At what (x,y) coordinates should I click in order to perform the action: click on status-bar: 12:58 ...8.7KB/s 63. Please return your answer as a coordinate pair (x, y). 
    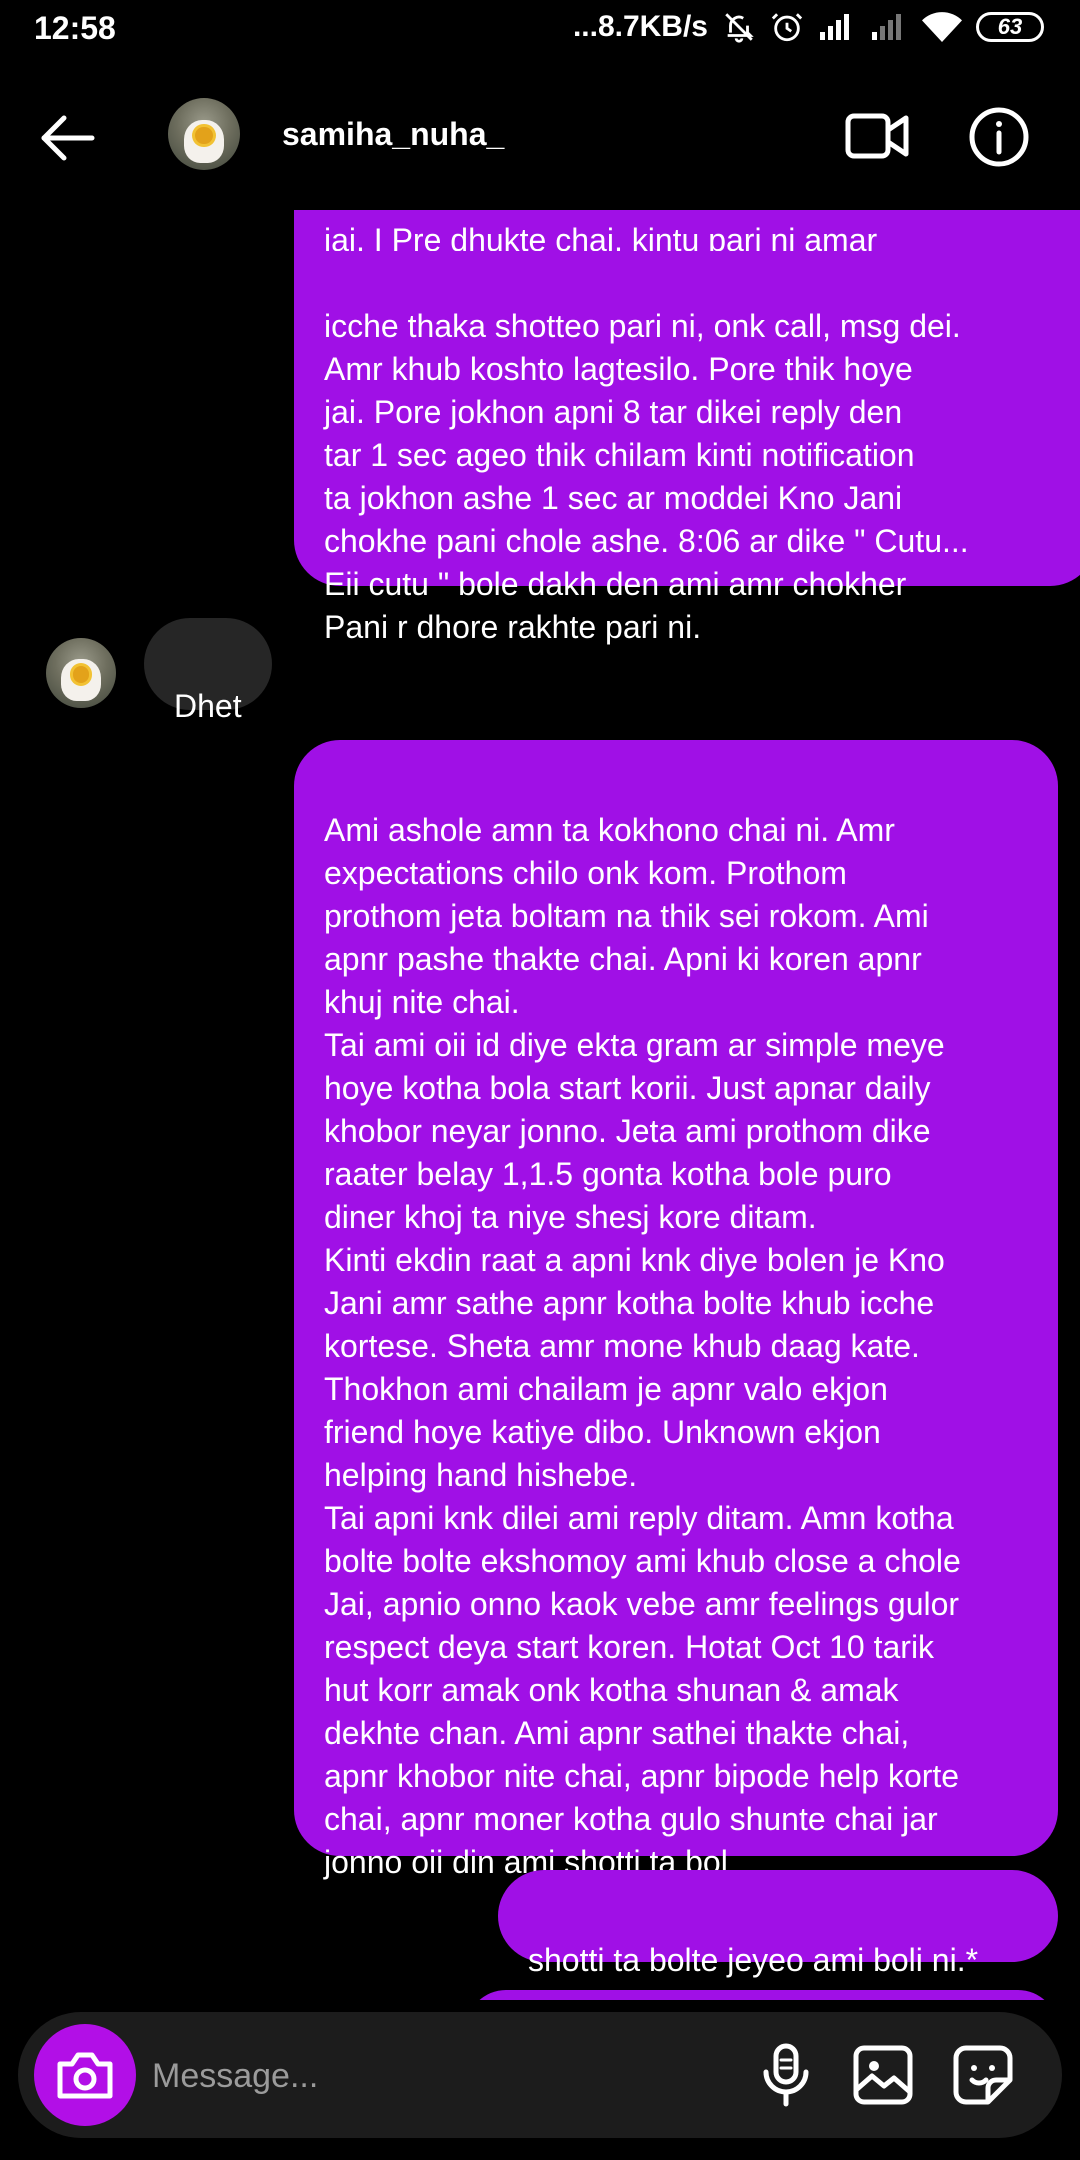
    Looking at the image, I should click on (540, 31).